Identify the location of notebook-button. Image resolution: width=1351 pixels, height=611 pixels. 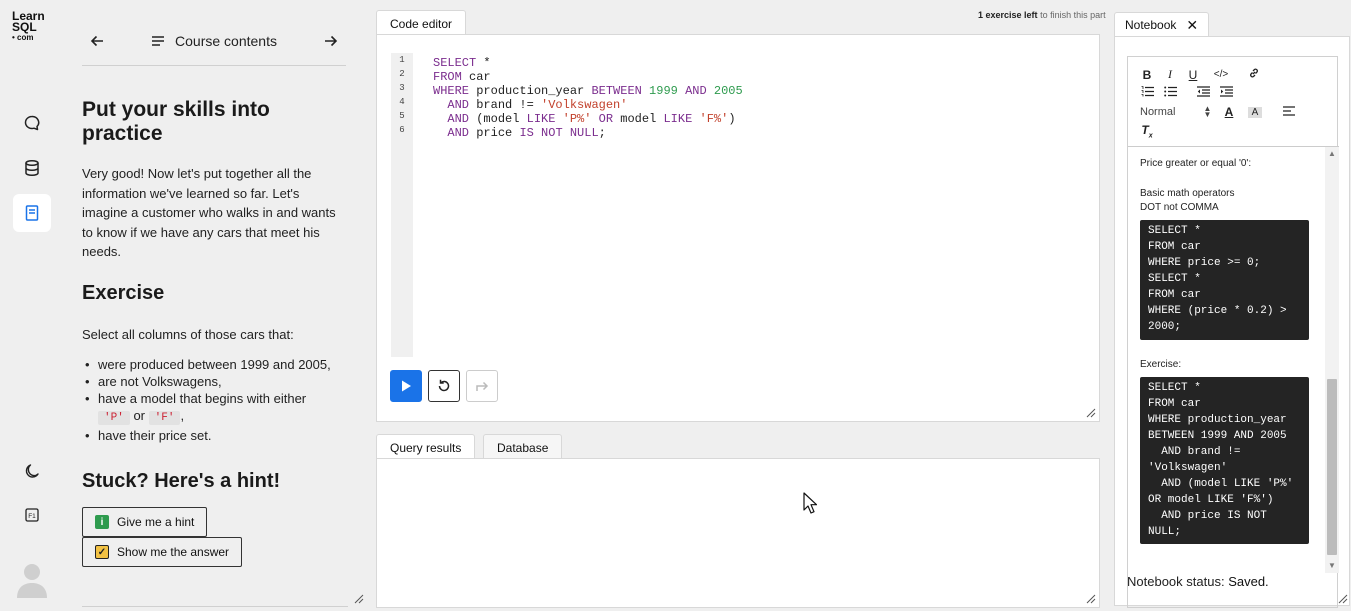
(32, 213).